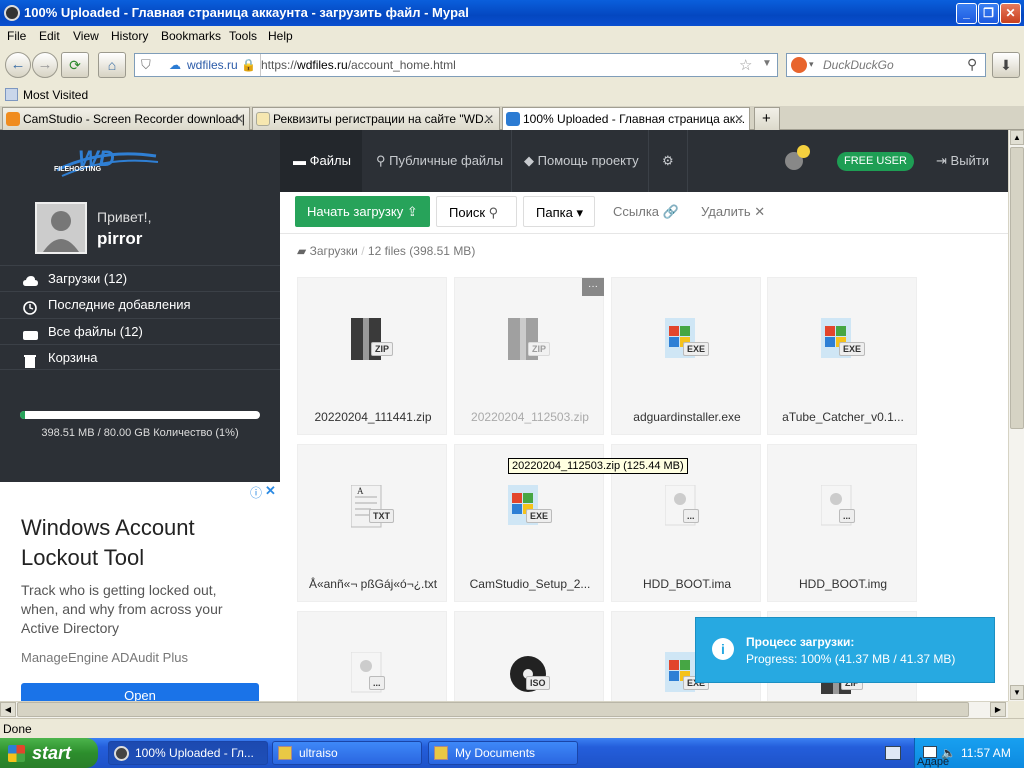 The height and width of the screenshot is (768, 1024). What do you see at coordinates (1006, 65) in the screenshot?
I see `download-icon: ⬇` at bounding box center [1006, 65].